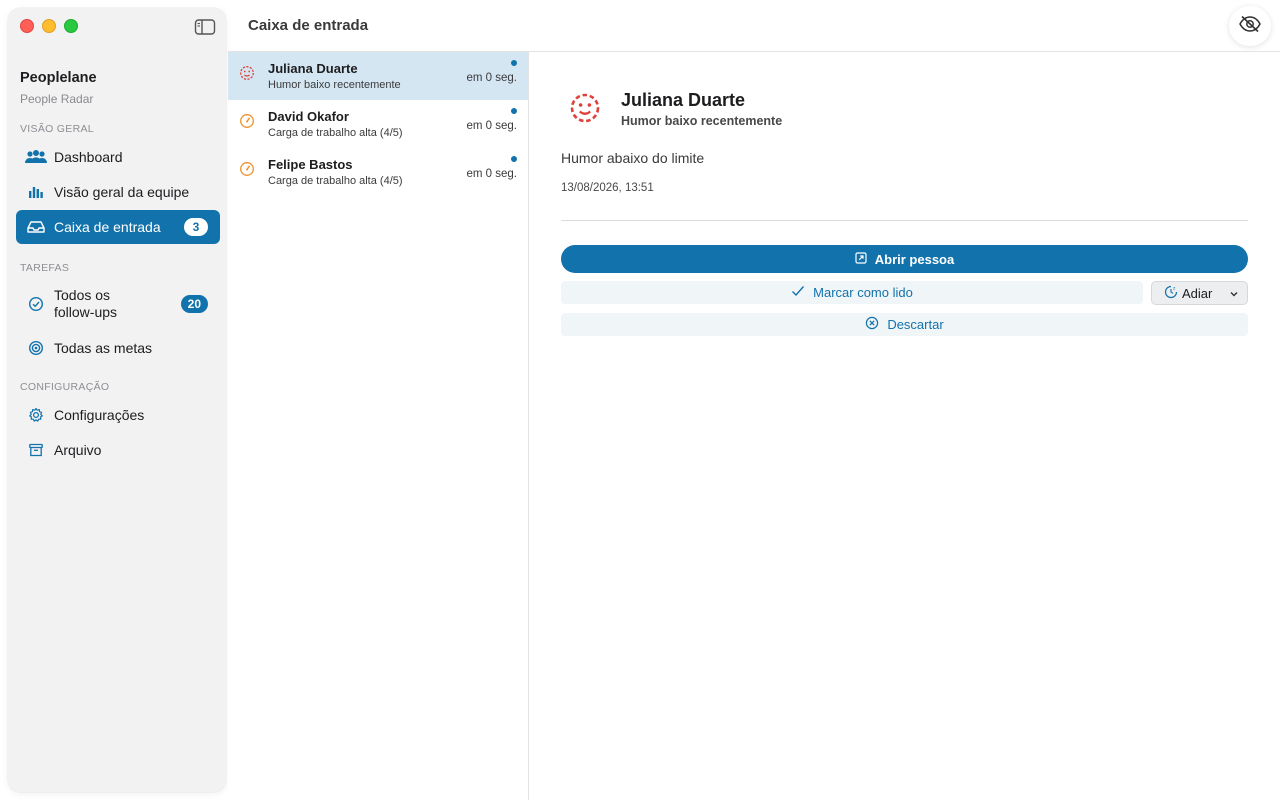 Image resolution: width=1280 pixels, height=800 pixels. What do you see at coordinates (1174, 288) in the screenshot?
I see `svg-text: z` at bounding box center [1174, 288].